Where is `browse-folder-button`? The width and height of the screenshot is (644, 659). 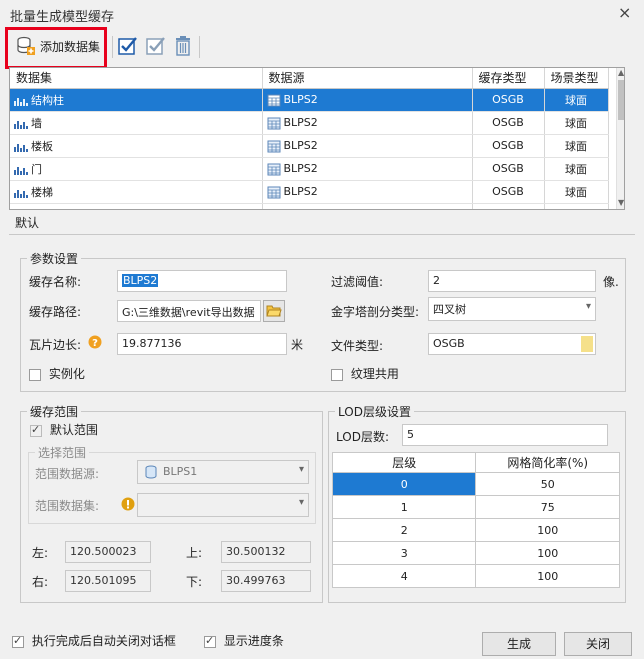
browse-folder-button is located at coordinates (274, 311).